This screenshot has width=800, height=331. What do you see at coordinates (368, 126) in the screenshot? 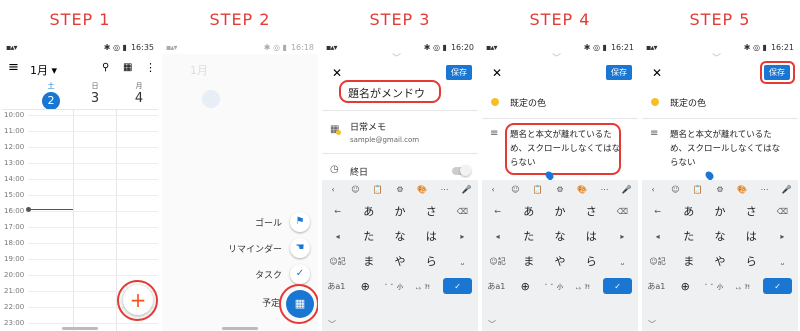
I see `calendar-name: 日常メモ` at bounding box center [368, 126].